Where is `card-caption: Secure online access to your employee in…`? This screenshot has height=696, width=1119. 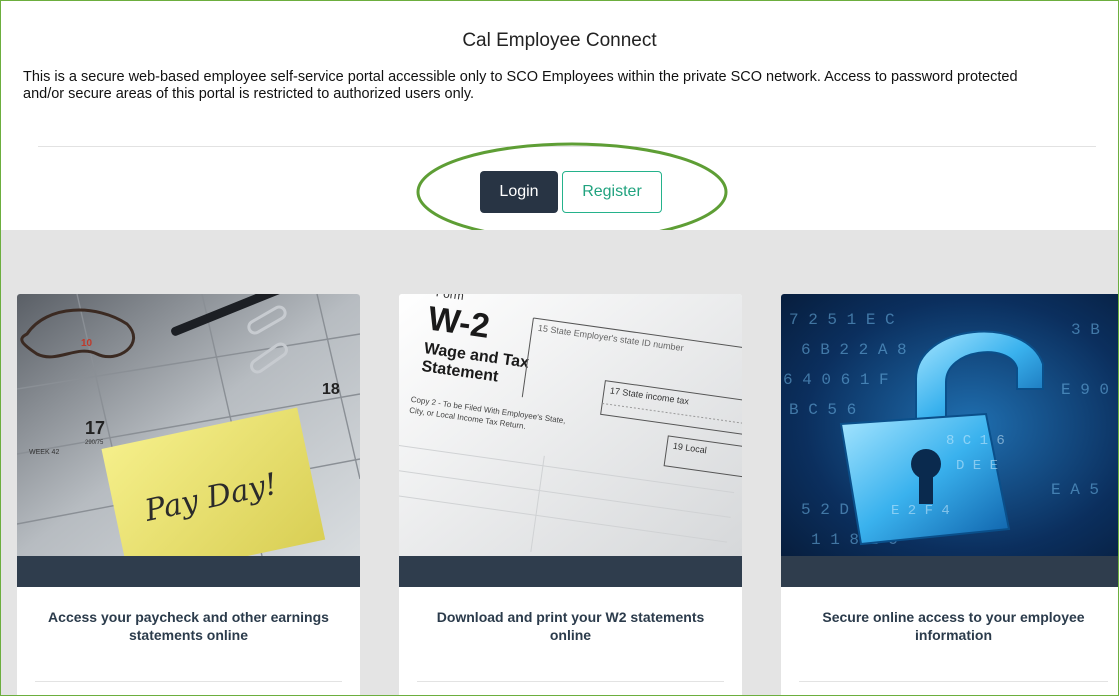
card-caption: Secure online access to your employee in… is located at coordinates (953, 626).